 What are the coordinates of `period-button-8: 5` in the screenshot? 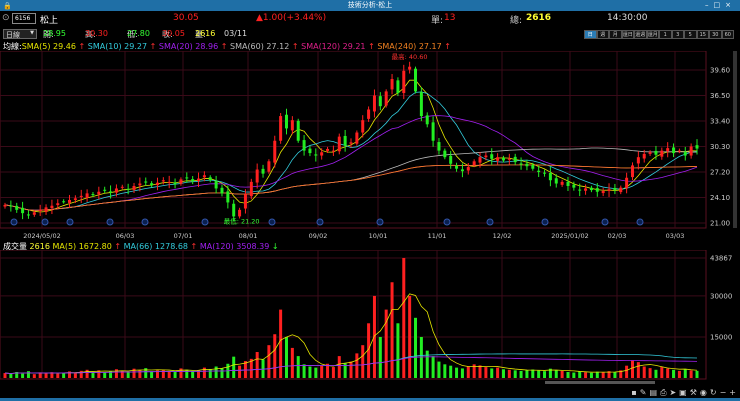 It's located at (690, 34).